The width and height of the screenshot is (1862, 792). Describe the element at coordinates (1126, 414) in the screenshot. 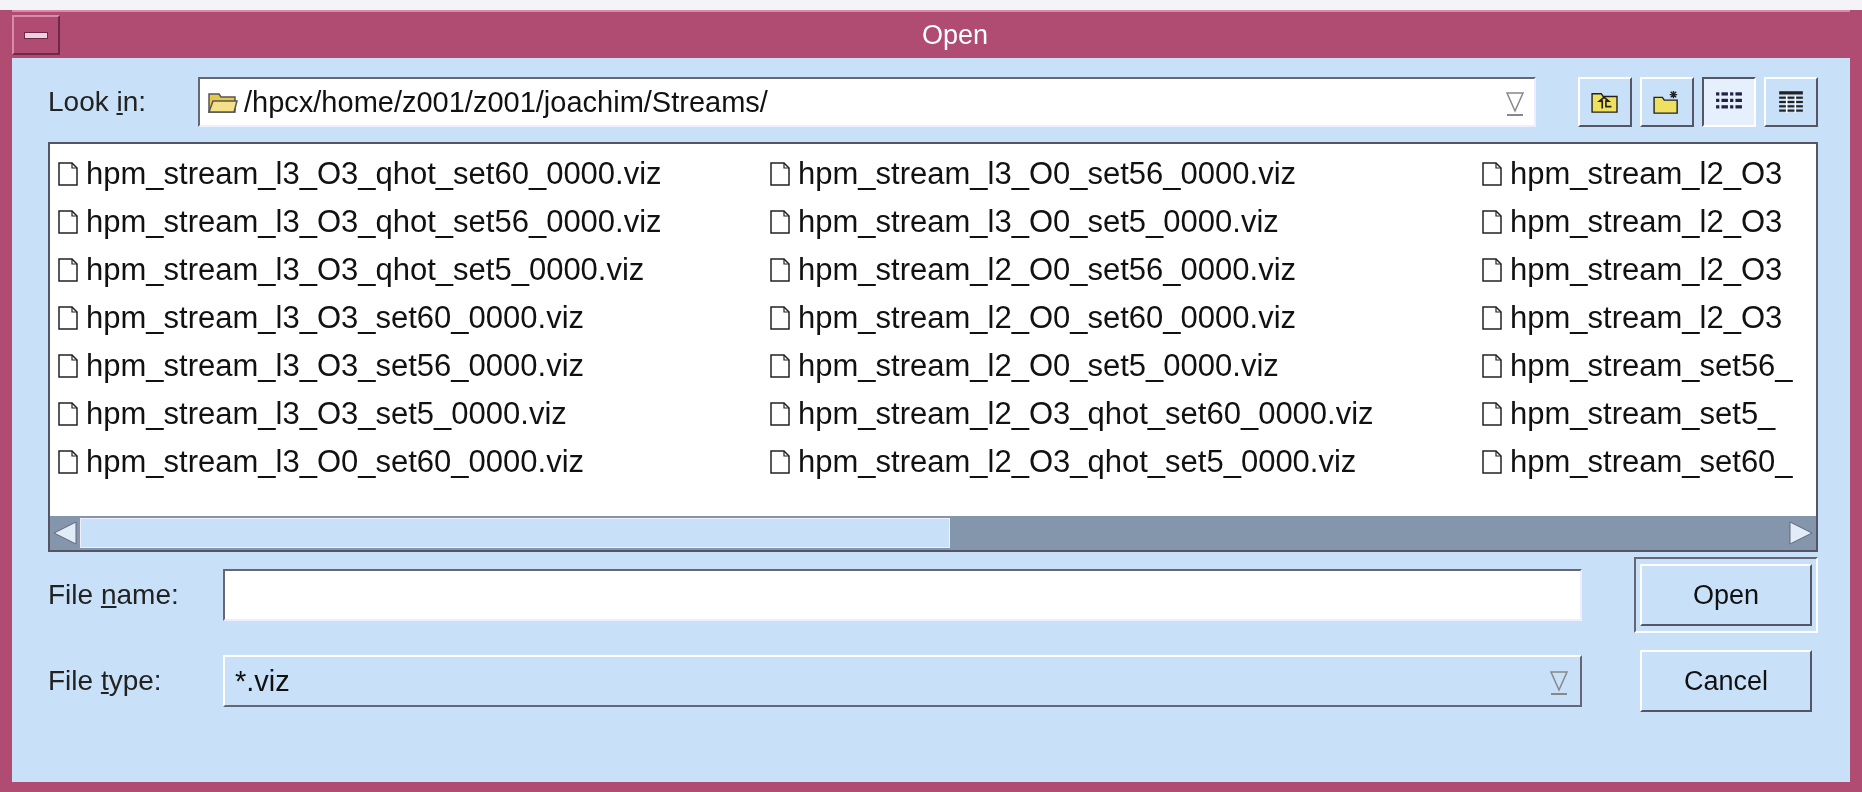

I see `file-item: hpm_stream_l2_O3_qhot_set60_0000.viz` at that location.